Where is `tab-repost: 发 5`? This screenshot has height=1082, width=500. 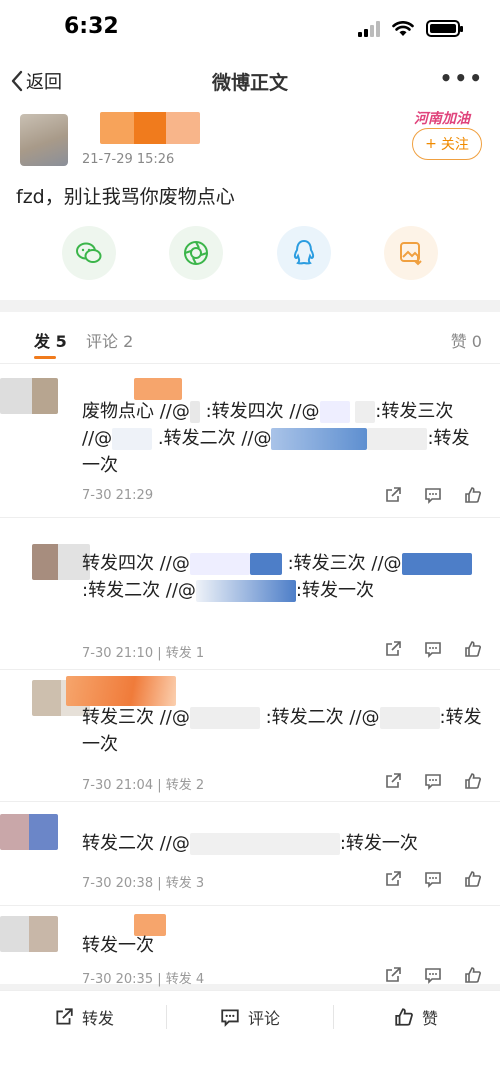
tab-repost: 发 5 is located at coordinates (50, 340).